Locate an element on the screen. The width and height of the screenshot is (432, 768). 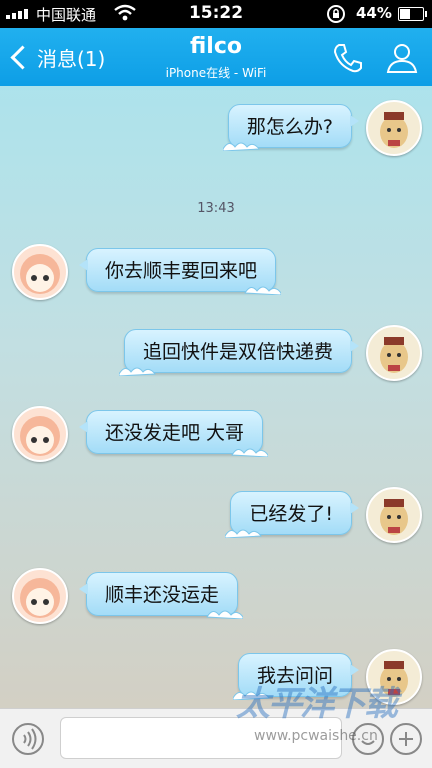
message-bubble-received: 还没发走吧 大哥 is located at coordinates (173, 433).